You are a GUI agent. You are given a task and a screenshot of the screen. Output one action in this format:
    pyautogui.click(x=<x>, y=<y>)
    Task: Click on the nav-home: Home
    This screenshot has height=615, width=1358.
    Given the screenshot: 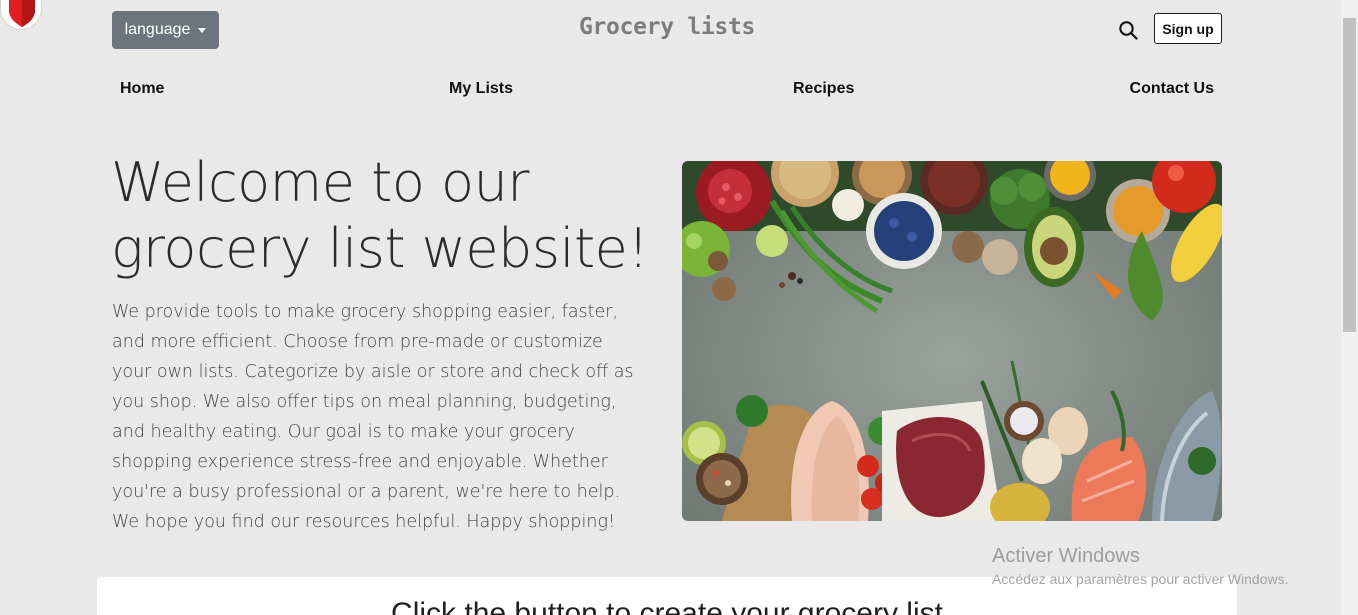 What is the action you would take?
    pyautogui.click(x=142, y=89)
    